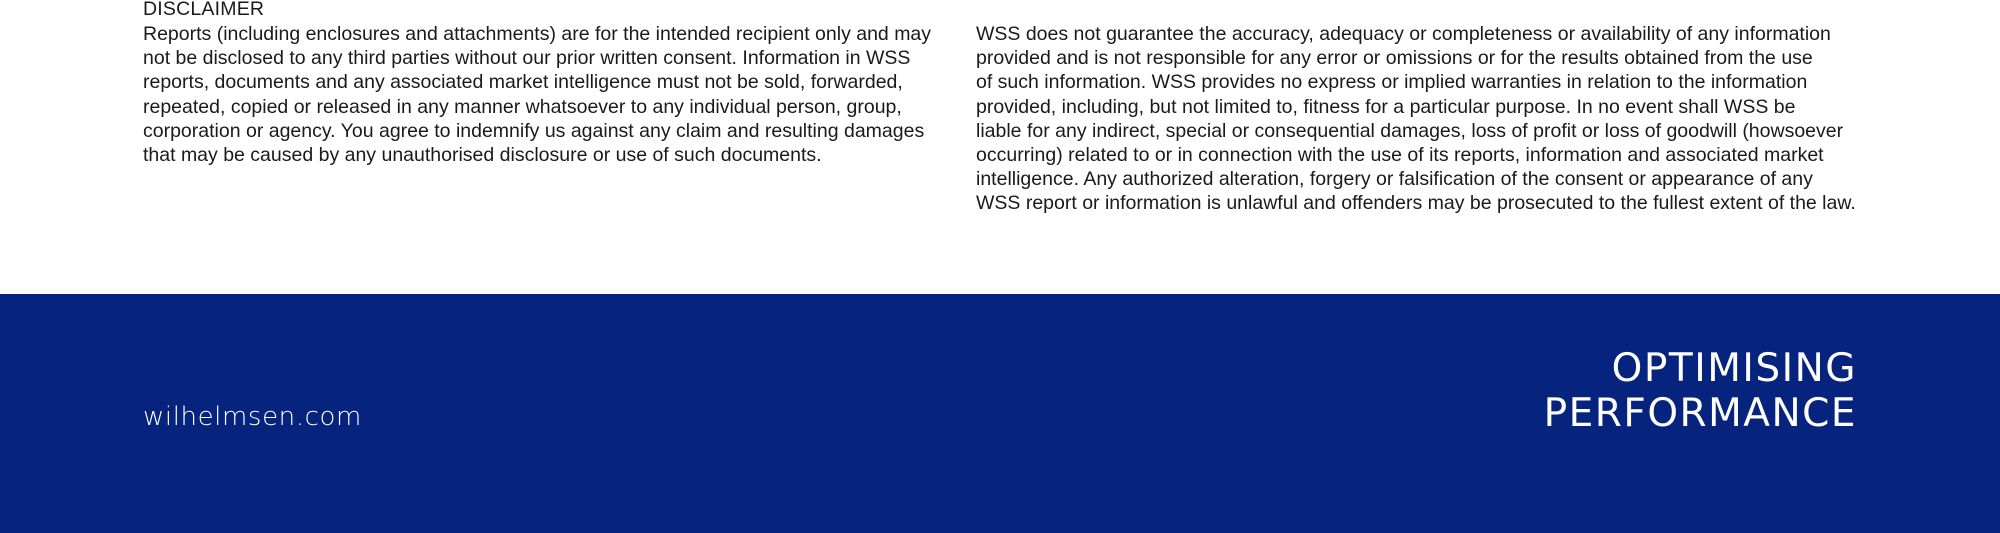 The width and height of the screenshot is (2000, 533). Describe the element at coordinates (204, 10) in the screenshot. I see `disclaimer-heading: DISCLAIMER` at that location.